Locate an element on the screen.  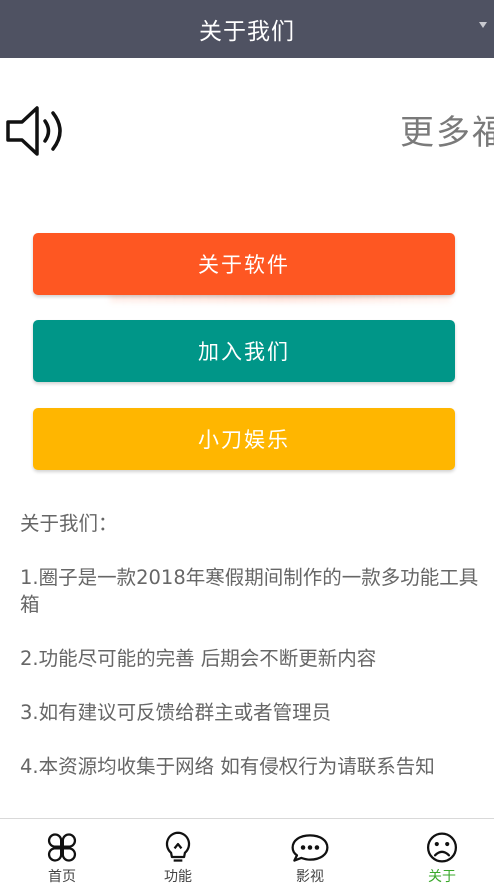
tab-label-features: 功能 is located at coordinates (178, 877).